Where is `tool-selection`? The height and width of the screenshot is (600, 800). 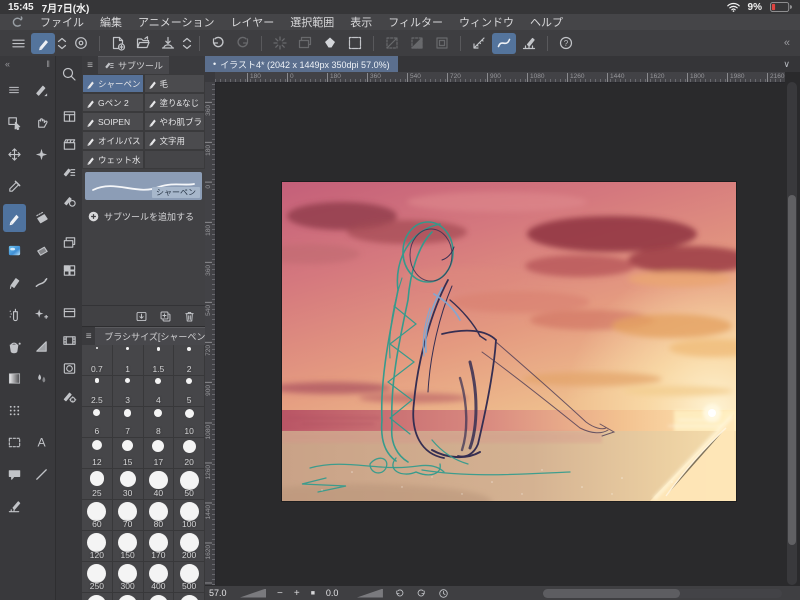
tool-selection is located at coordinates (14, 442).